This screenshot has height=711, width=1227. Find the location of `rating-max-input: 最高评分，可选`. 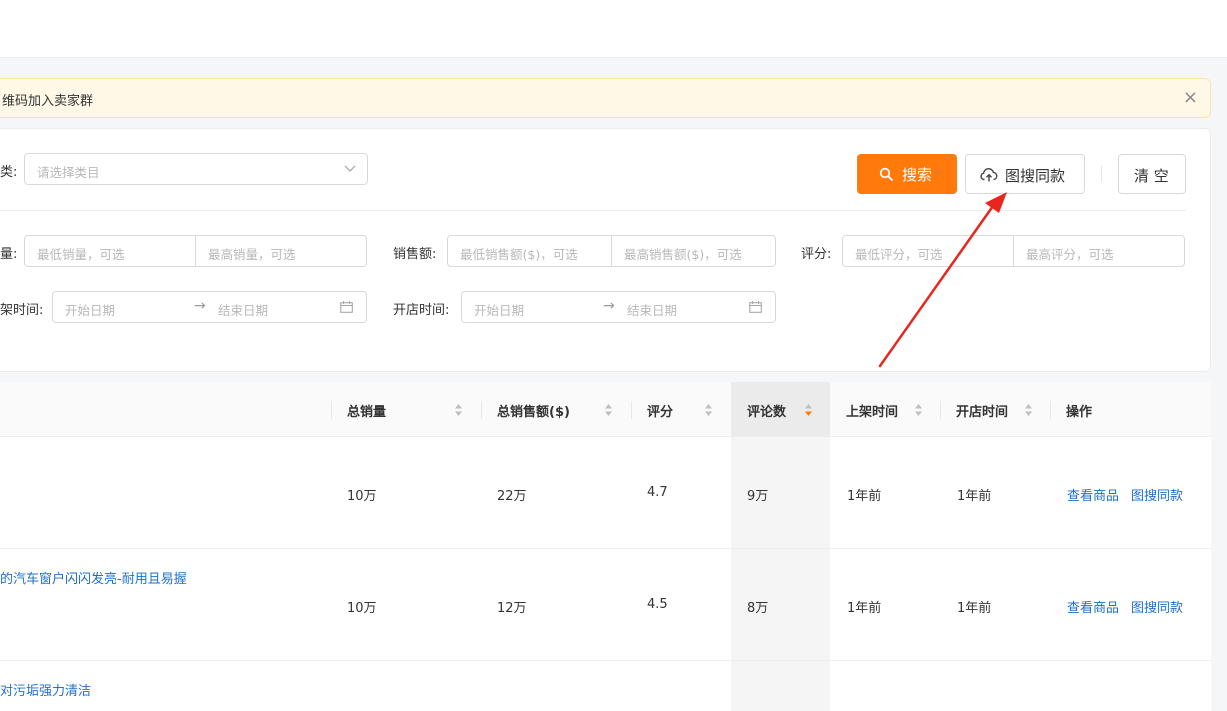

rating-max-input: 最高评分，可选 is located at coordinates (1070, 253).